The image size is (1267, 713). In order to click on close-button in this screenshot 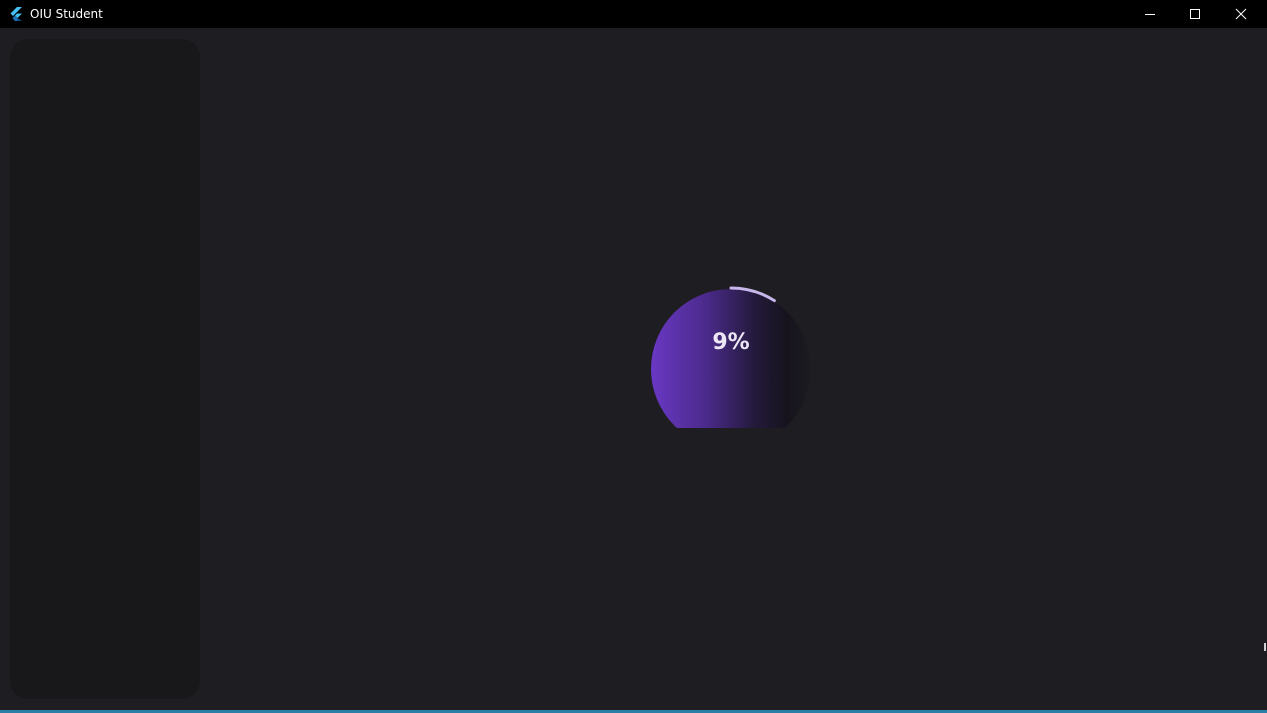, I will do `click(1241, 14)`.